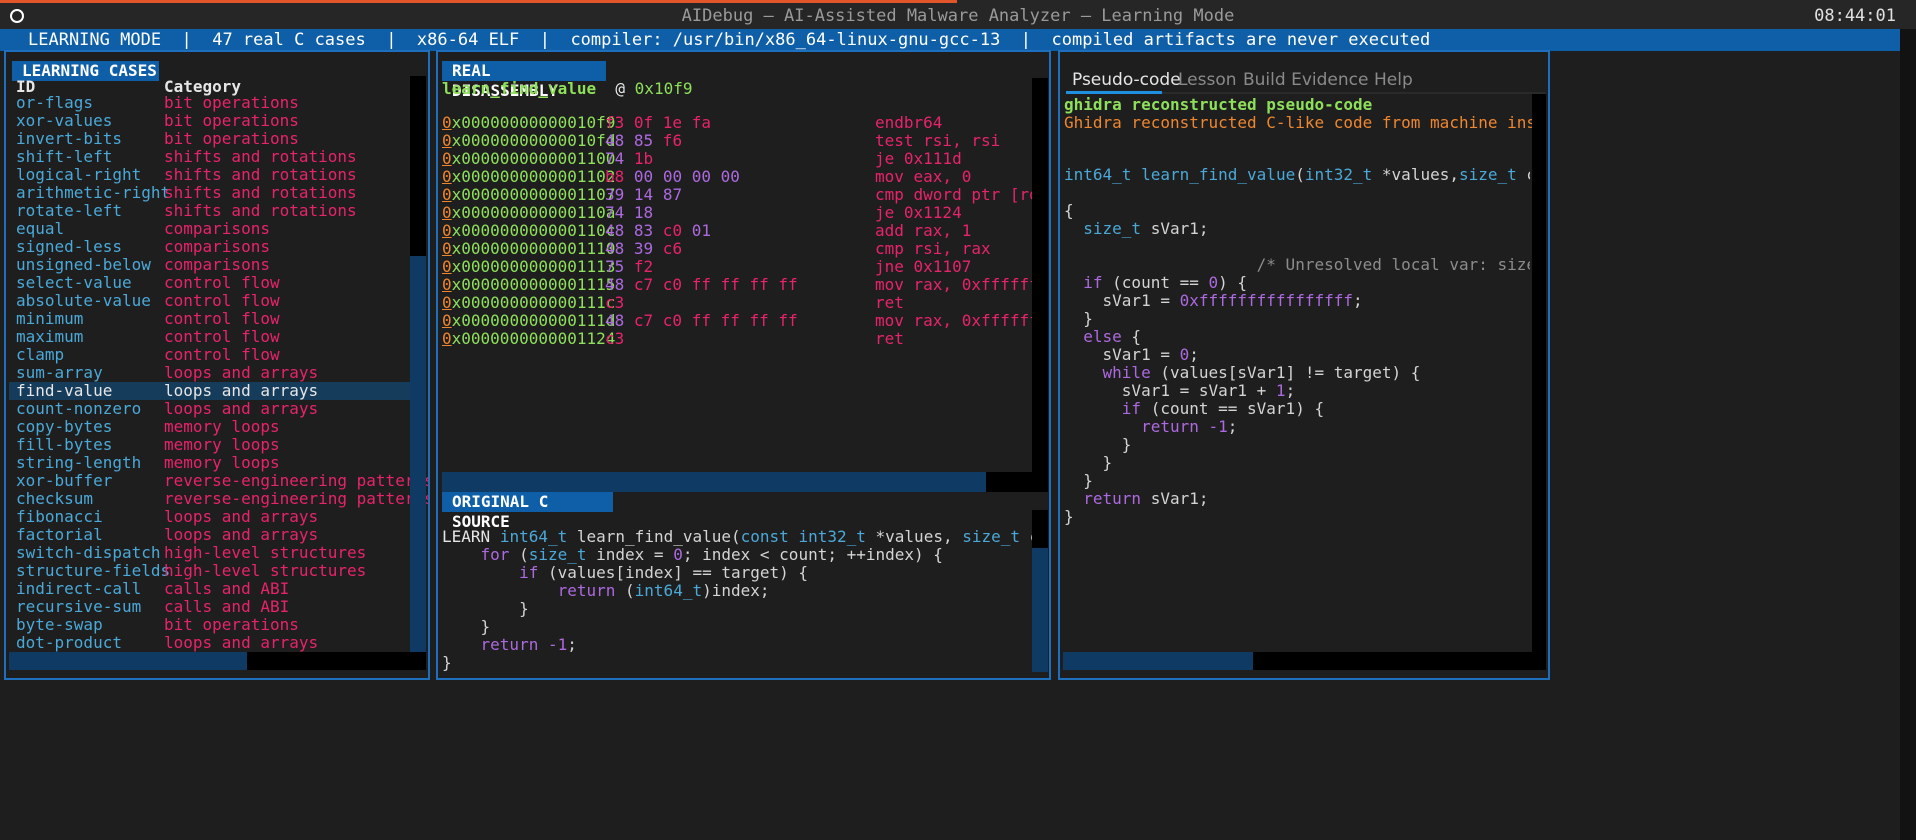  What do you see at coordinates (208, 517) in the screenshot?
I see `case-row: fibonacci loops and arrays` at bounding box center [208, 517].